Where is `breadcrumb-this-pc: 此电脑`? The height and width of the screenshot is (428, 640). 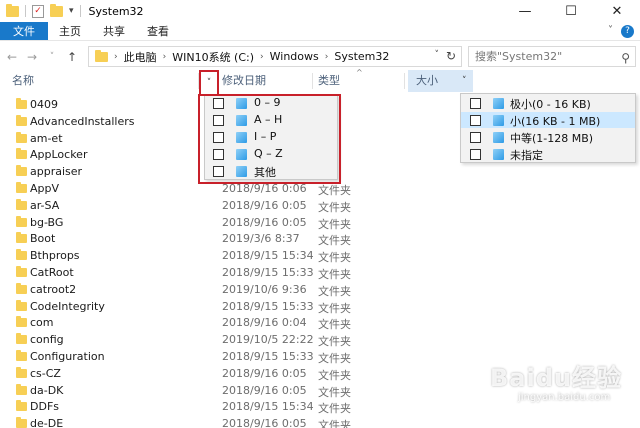 breadcrumb-this-pc: 此电脑 is located at coordinates (140, 57).